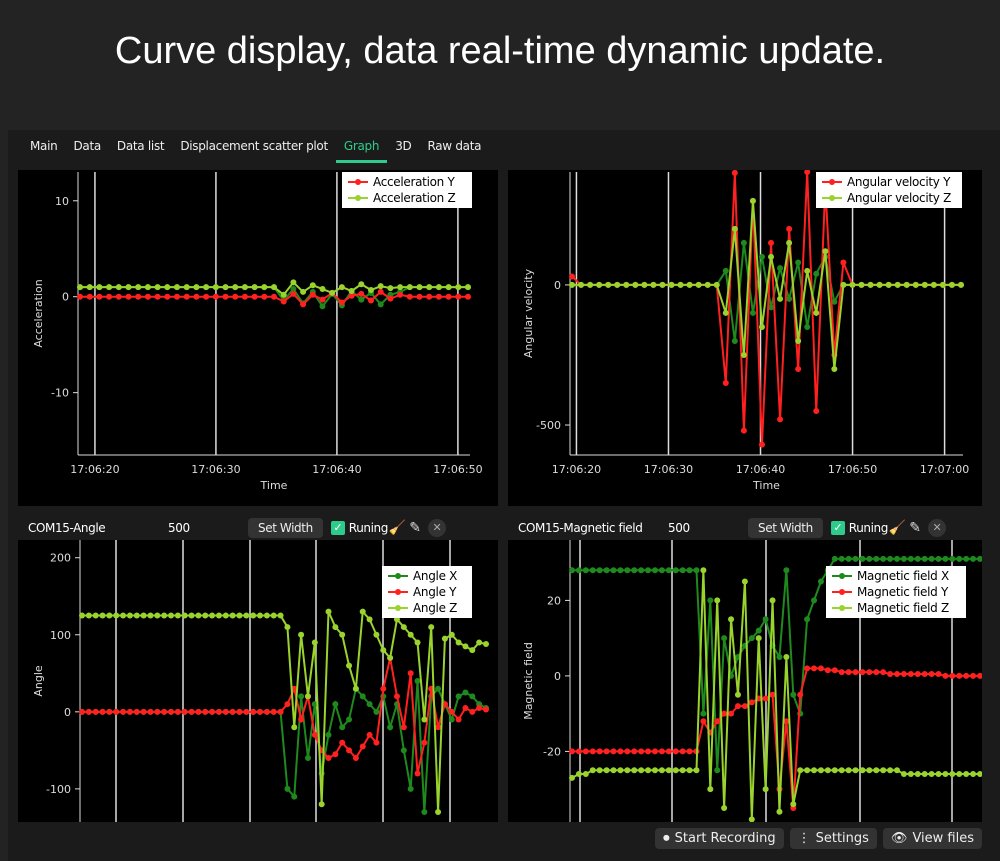 The width and height of the screenshot is (1000, 861). What do you see at coordinates (86, 149) in the screenshot?
I see `tab-data: Data` at bounding box center [86, 149].